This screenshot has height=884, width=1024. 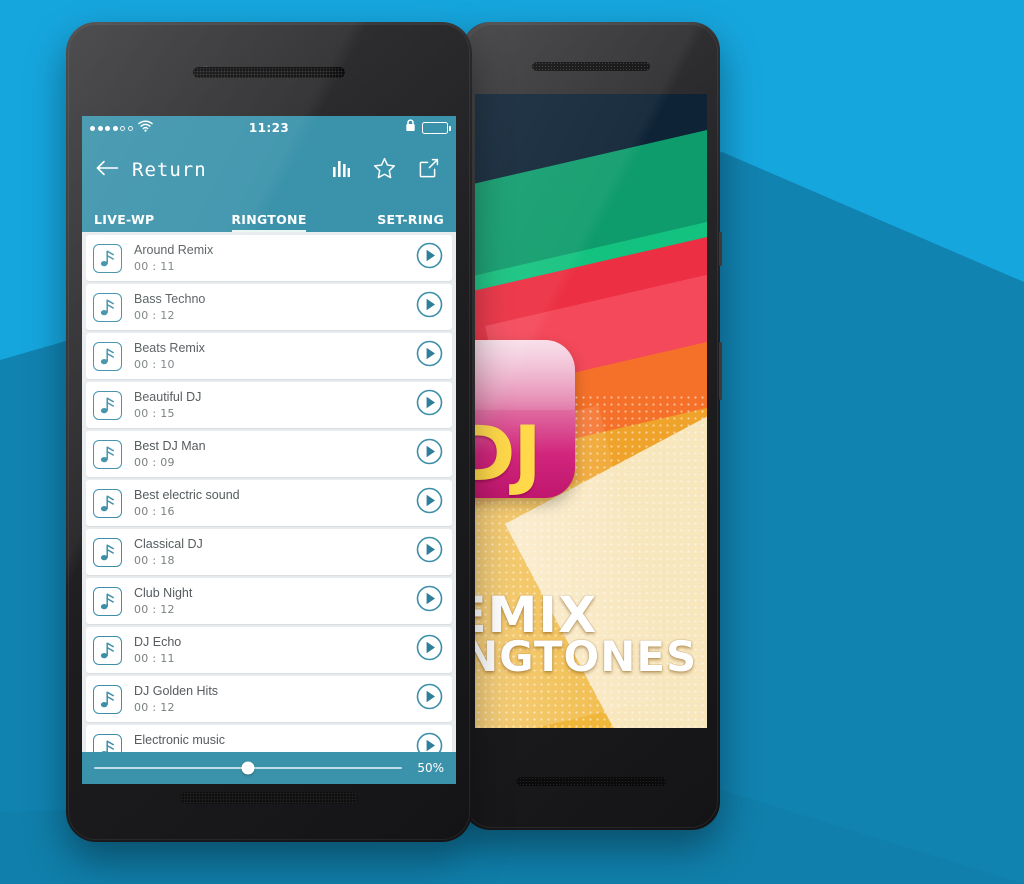 I want to click on ringtone-meta: Electronic music00 : 12, so click(x=179, y=742).